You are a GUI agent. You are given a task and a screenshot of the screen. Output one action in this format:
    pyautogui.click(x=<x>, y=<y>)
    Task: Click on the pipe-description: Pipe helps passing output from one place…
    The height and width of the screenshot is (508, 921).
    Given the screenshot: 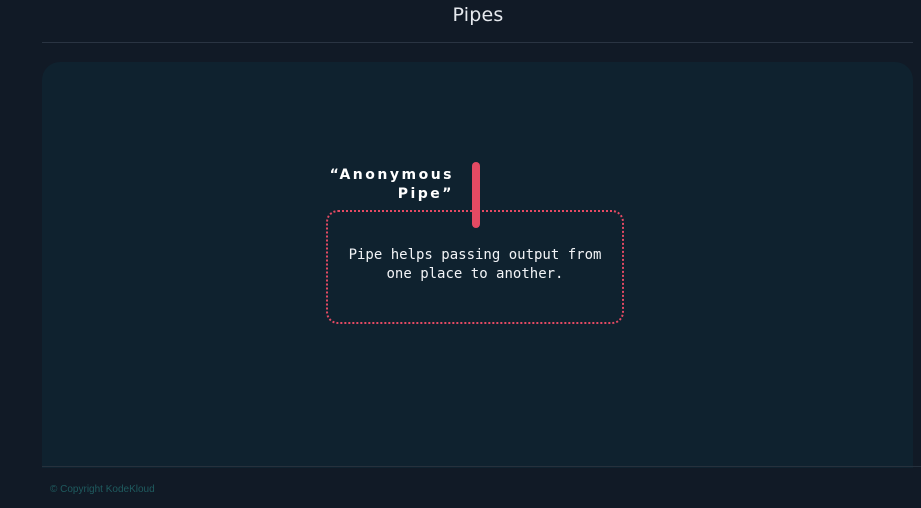 What is the action you would take?
    pyautogui.click(x=475, y=265)
    